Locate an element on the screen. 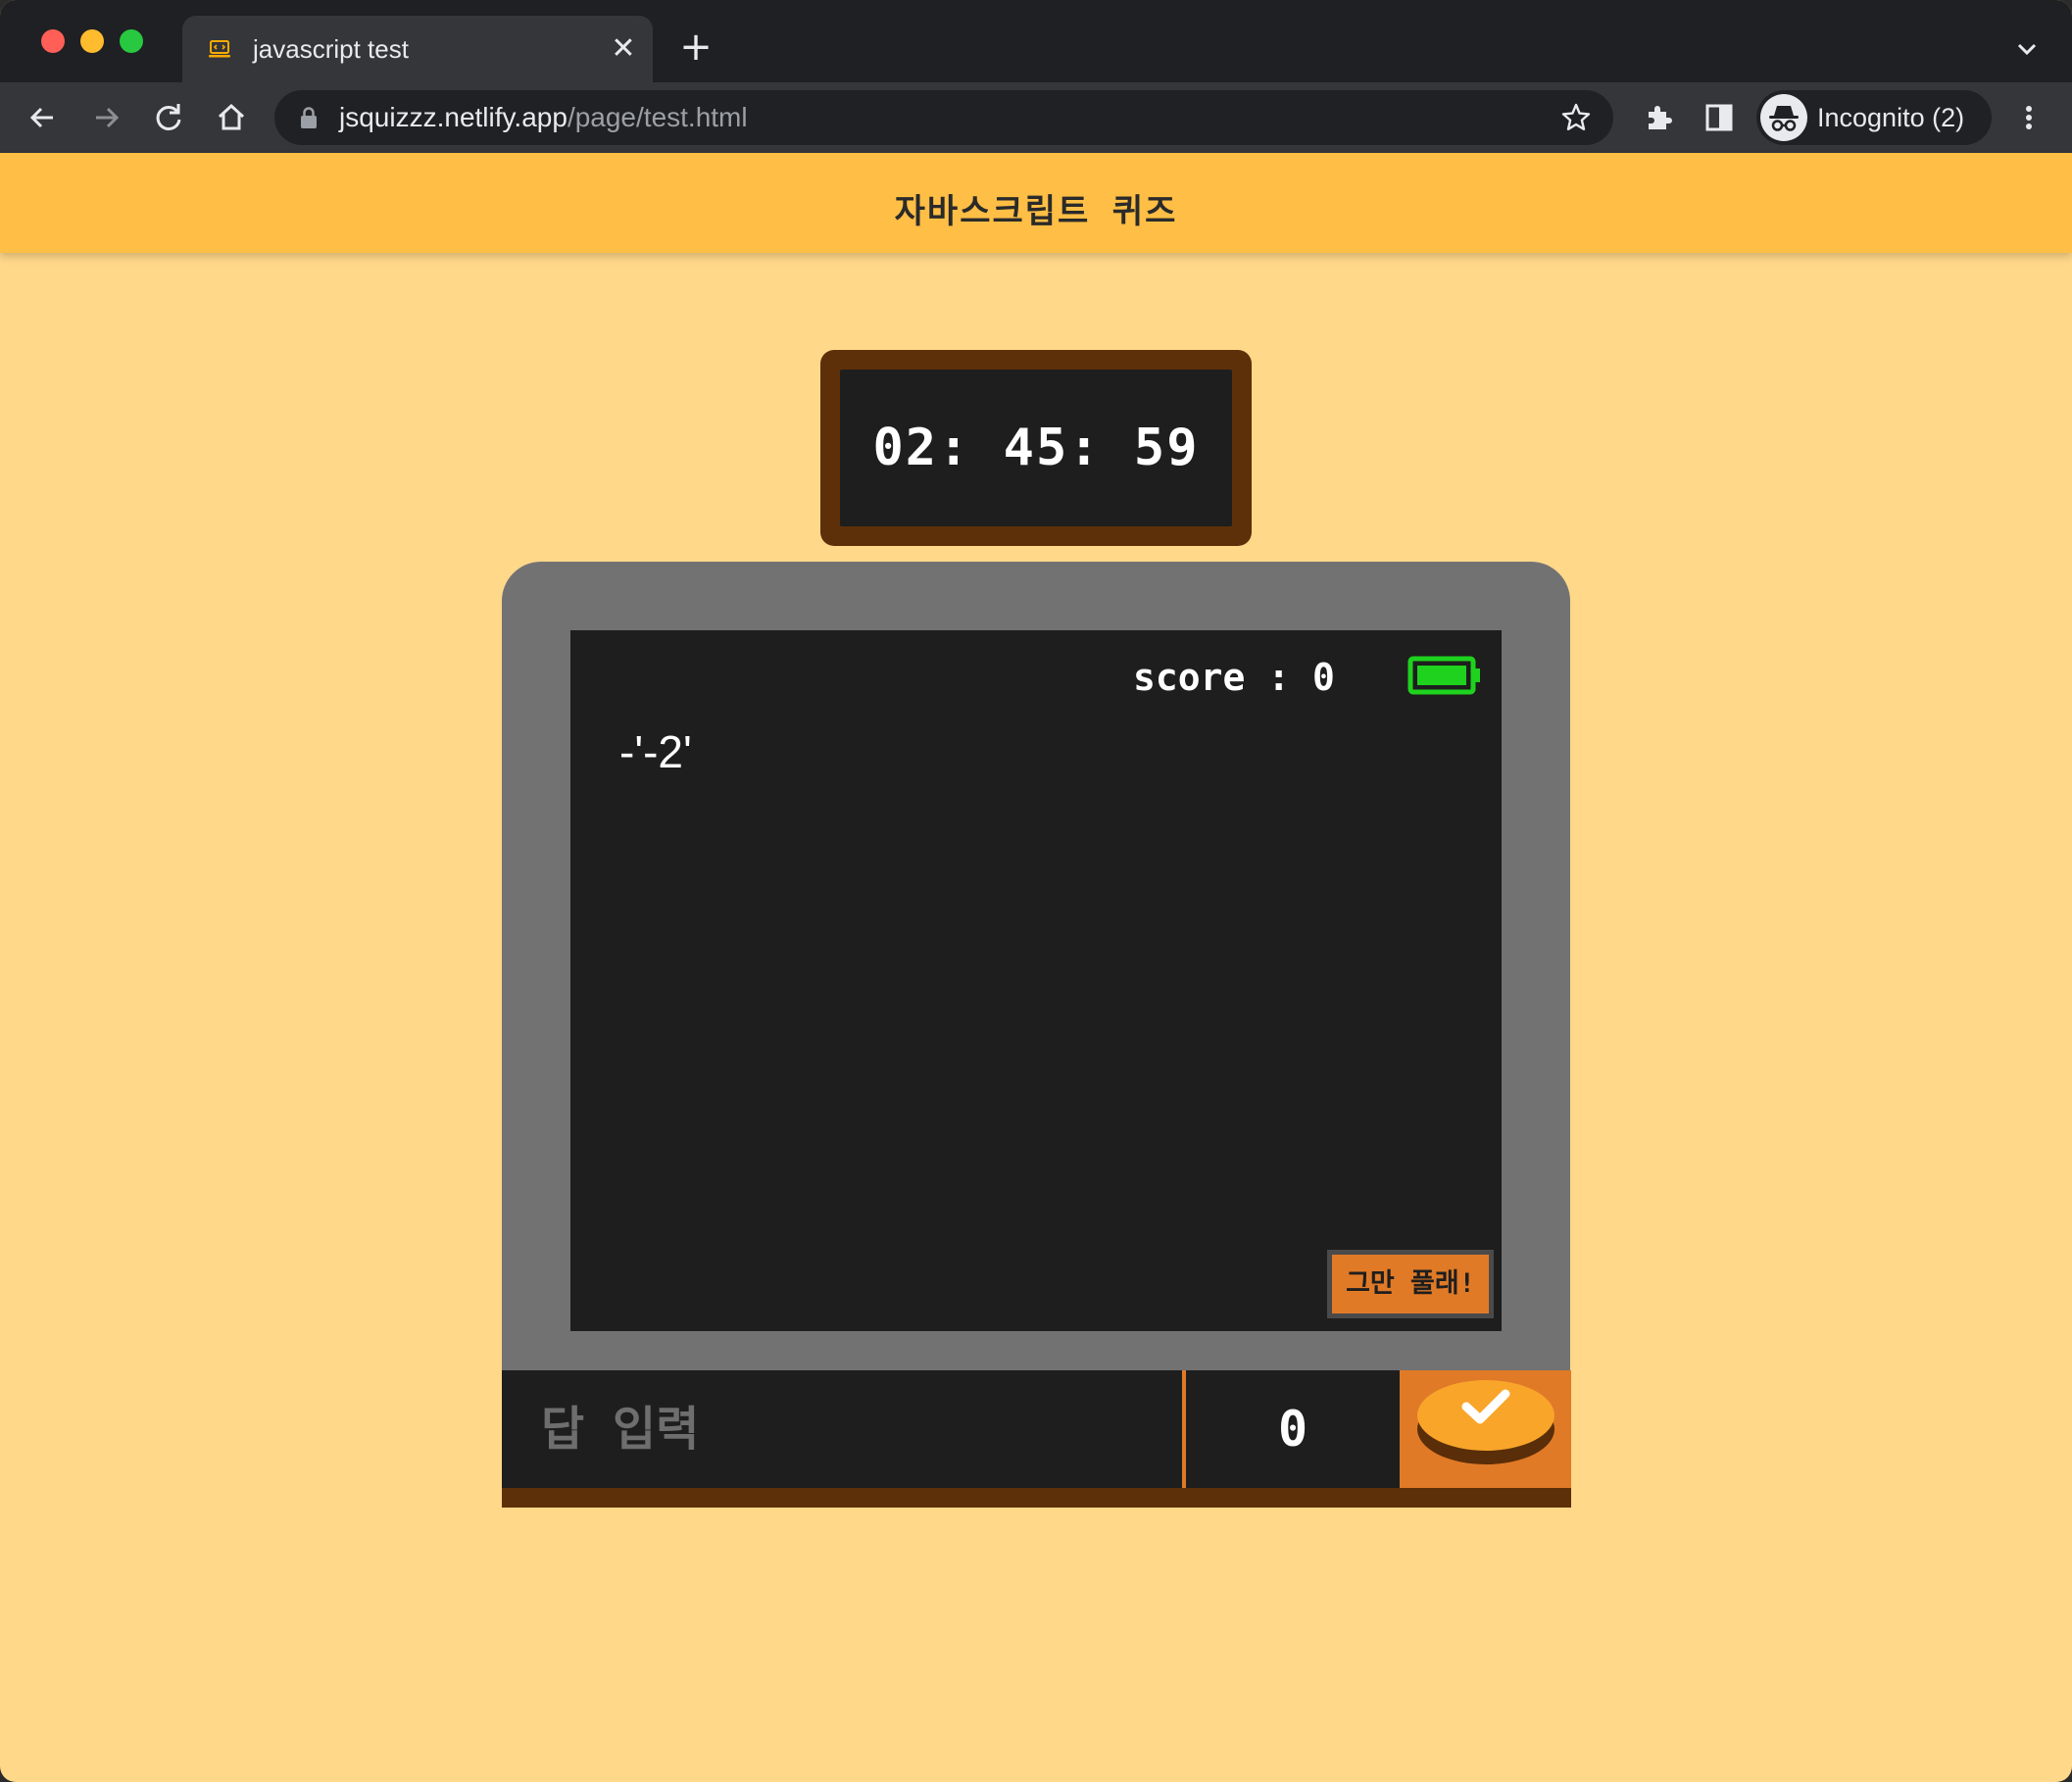  submit-push-button is located at coordinates (1485, 1421).